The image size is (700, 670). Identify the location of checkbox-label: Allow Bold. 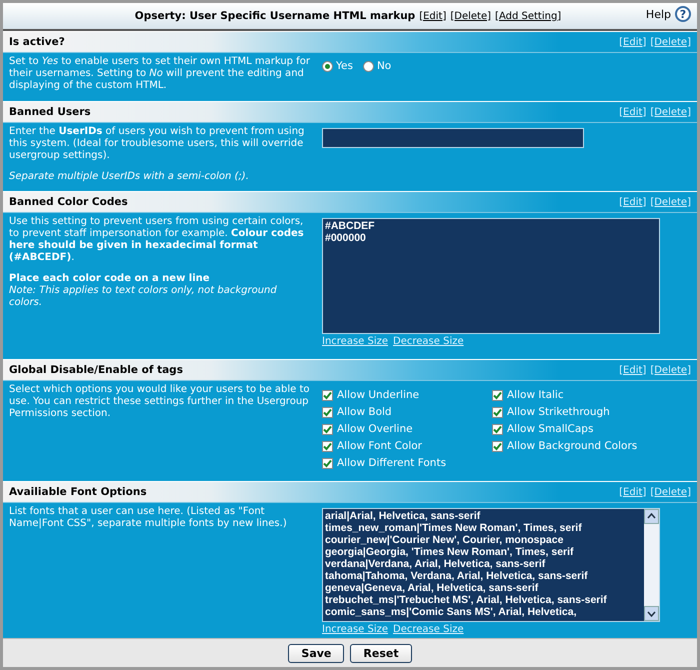
(364, 412).